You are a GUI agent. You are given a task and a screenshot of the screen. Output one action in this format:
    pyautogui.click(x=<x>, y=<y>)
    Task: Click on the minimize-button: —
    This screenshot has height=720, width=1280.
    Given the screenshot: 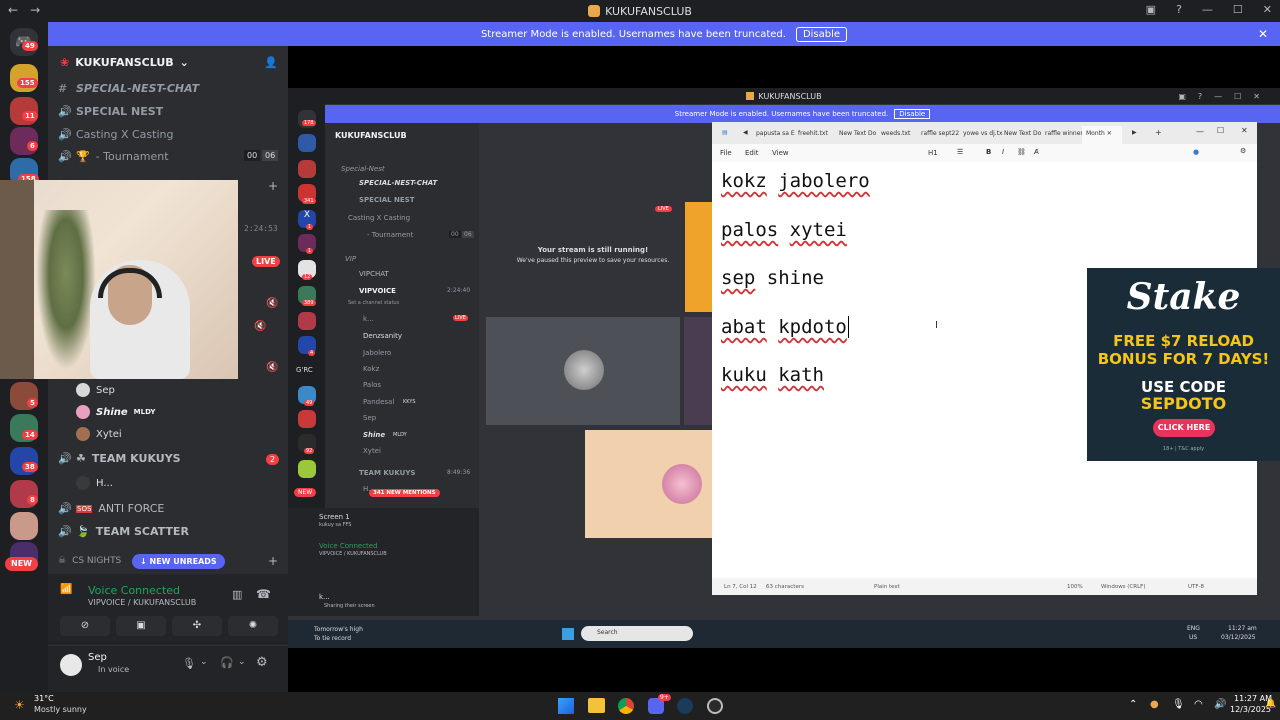 What is the action you would take?
    pyautogui.click(x=1207, y=9)
    